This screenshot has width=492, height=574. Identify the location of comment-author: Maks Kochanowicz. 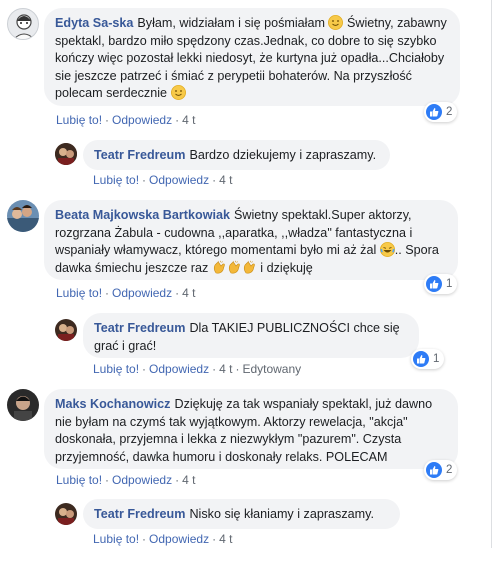
(112, 404).